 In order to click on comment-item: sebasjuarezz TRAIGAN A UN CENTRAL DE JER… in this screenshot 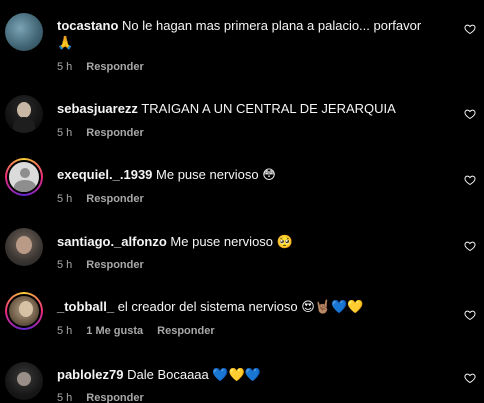, I will do `click(242, 115)`.